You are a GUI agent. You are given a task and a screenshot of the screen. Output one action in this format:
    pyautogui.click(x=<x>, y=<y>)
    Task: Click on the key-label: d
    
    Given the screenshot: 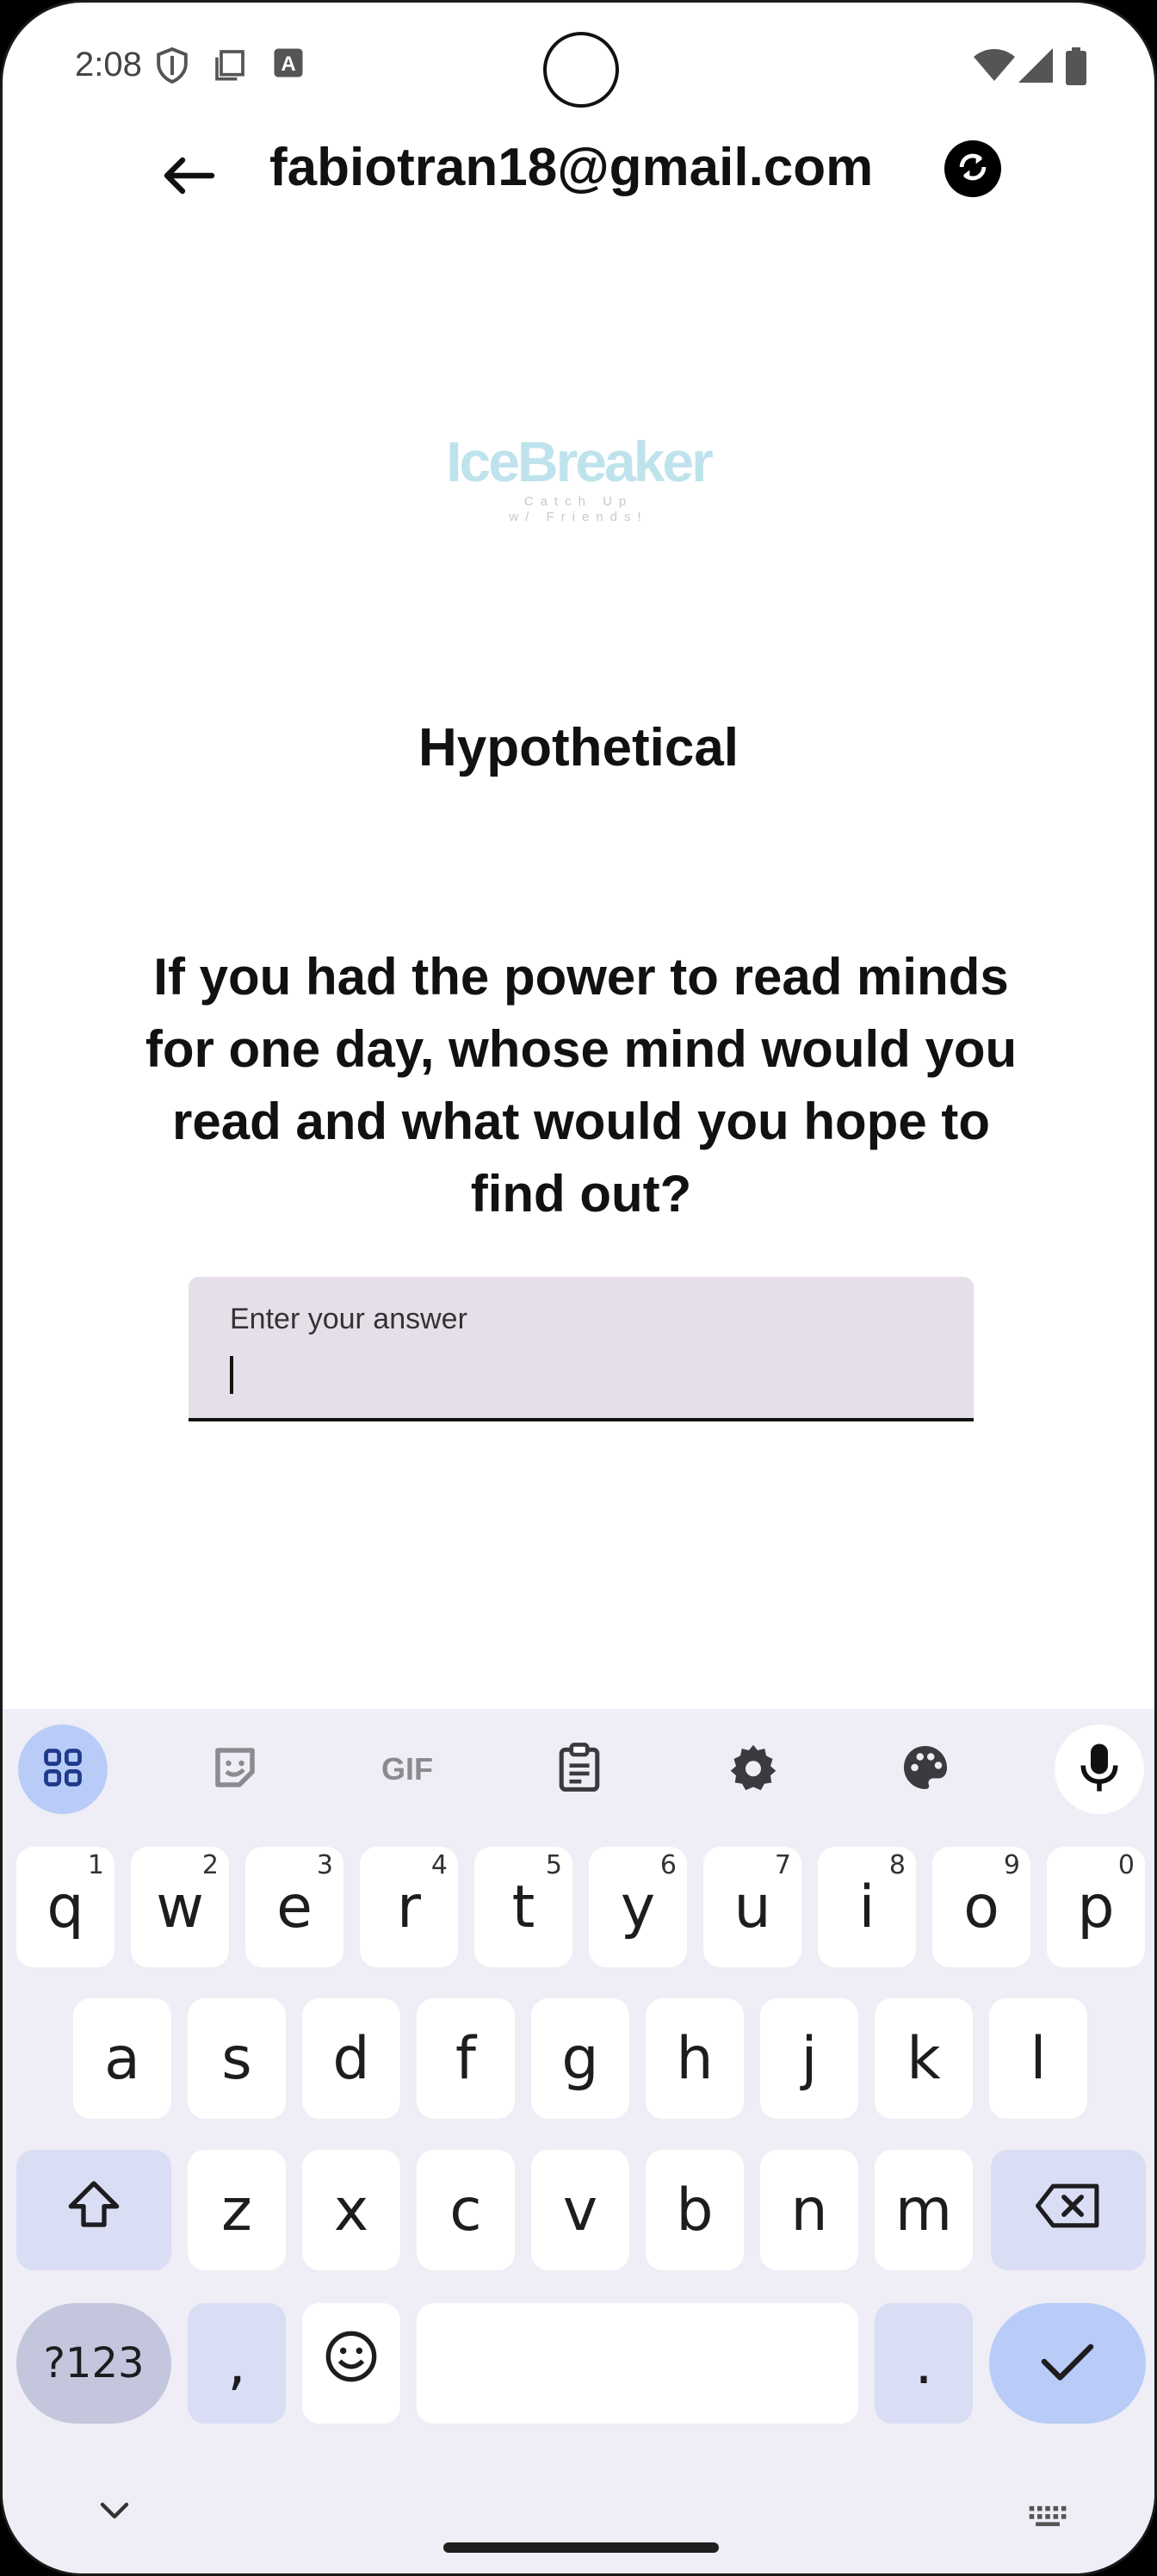 What is the action you would take?
    pyautogui.click(x=351, y=2058)
    